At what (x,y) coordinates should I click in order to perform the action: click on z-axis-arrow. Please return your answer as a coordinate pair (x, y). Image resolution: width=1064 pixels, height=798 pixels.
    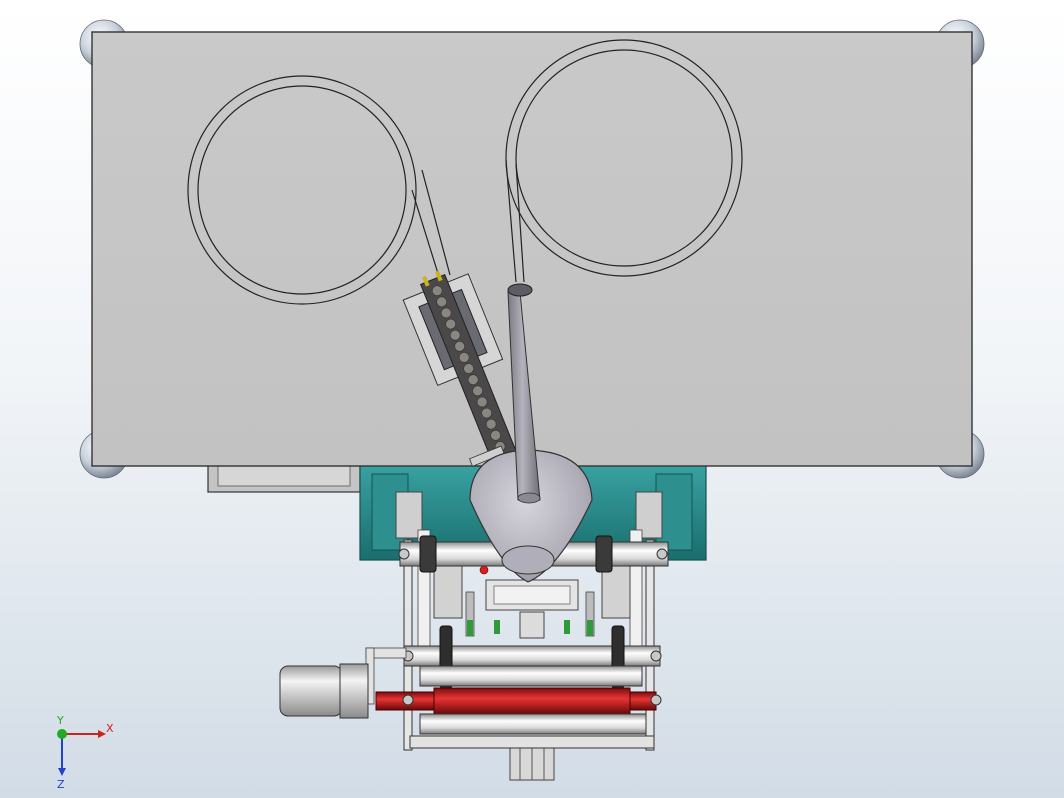
    Looking at the image, I should click on (62, 772).